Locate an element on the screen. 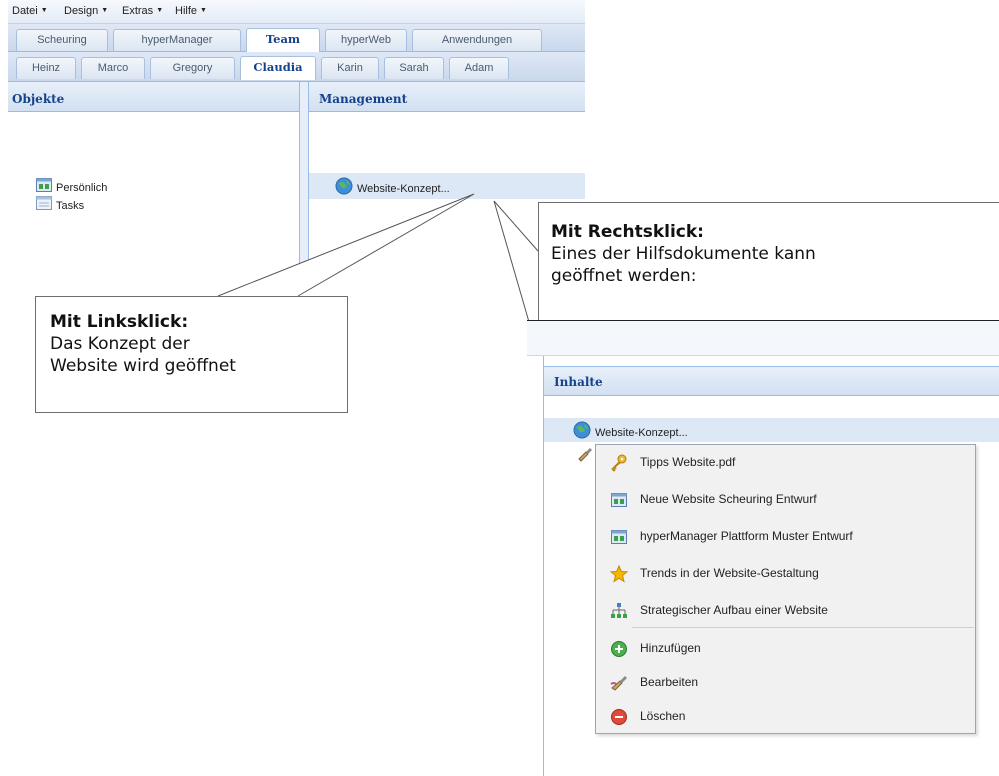 This screenshot has height=776, width=999. menu-item-label: Tipps Website.pdf is located at coordinates (688, 462).